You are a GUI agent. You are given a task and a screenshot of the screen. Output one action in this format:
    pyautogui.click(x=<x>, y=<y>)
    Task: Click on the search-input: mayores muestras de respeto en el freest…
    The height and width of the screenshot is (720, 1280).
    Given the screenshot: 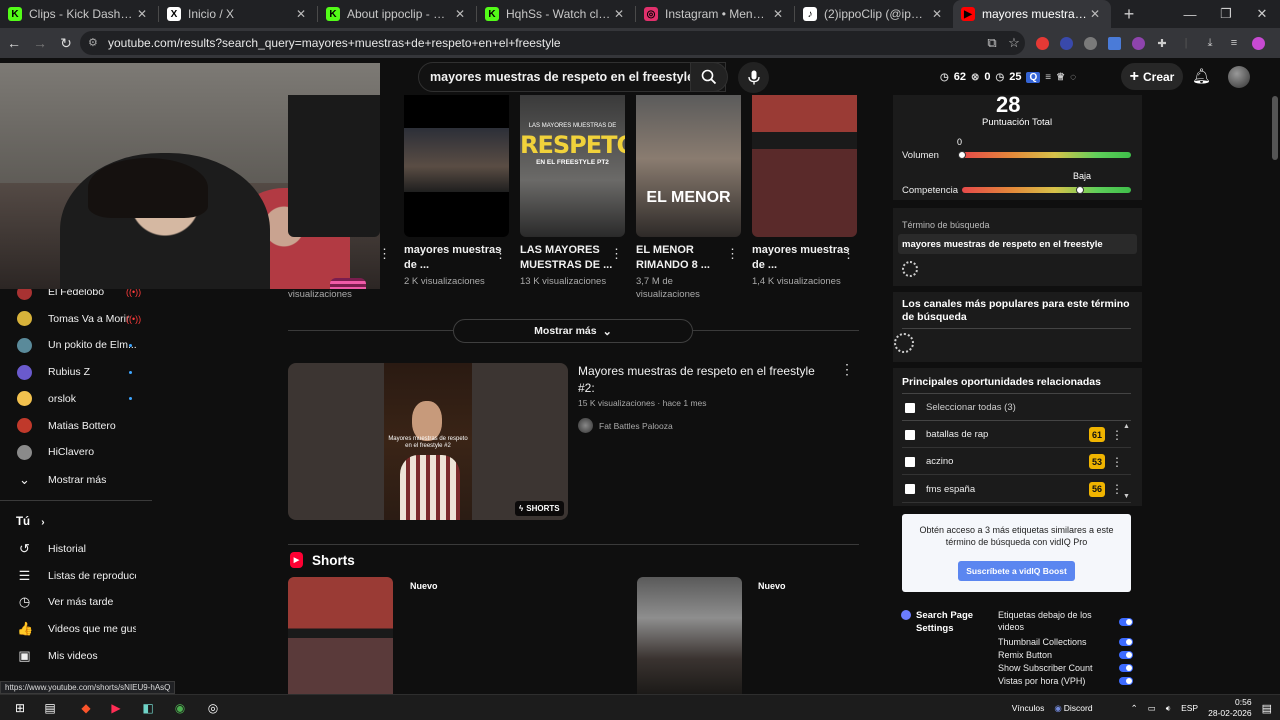 What is the action you would take?
    pyautogui.click(x=572, y=77)
    